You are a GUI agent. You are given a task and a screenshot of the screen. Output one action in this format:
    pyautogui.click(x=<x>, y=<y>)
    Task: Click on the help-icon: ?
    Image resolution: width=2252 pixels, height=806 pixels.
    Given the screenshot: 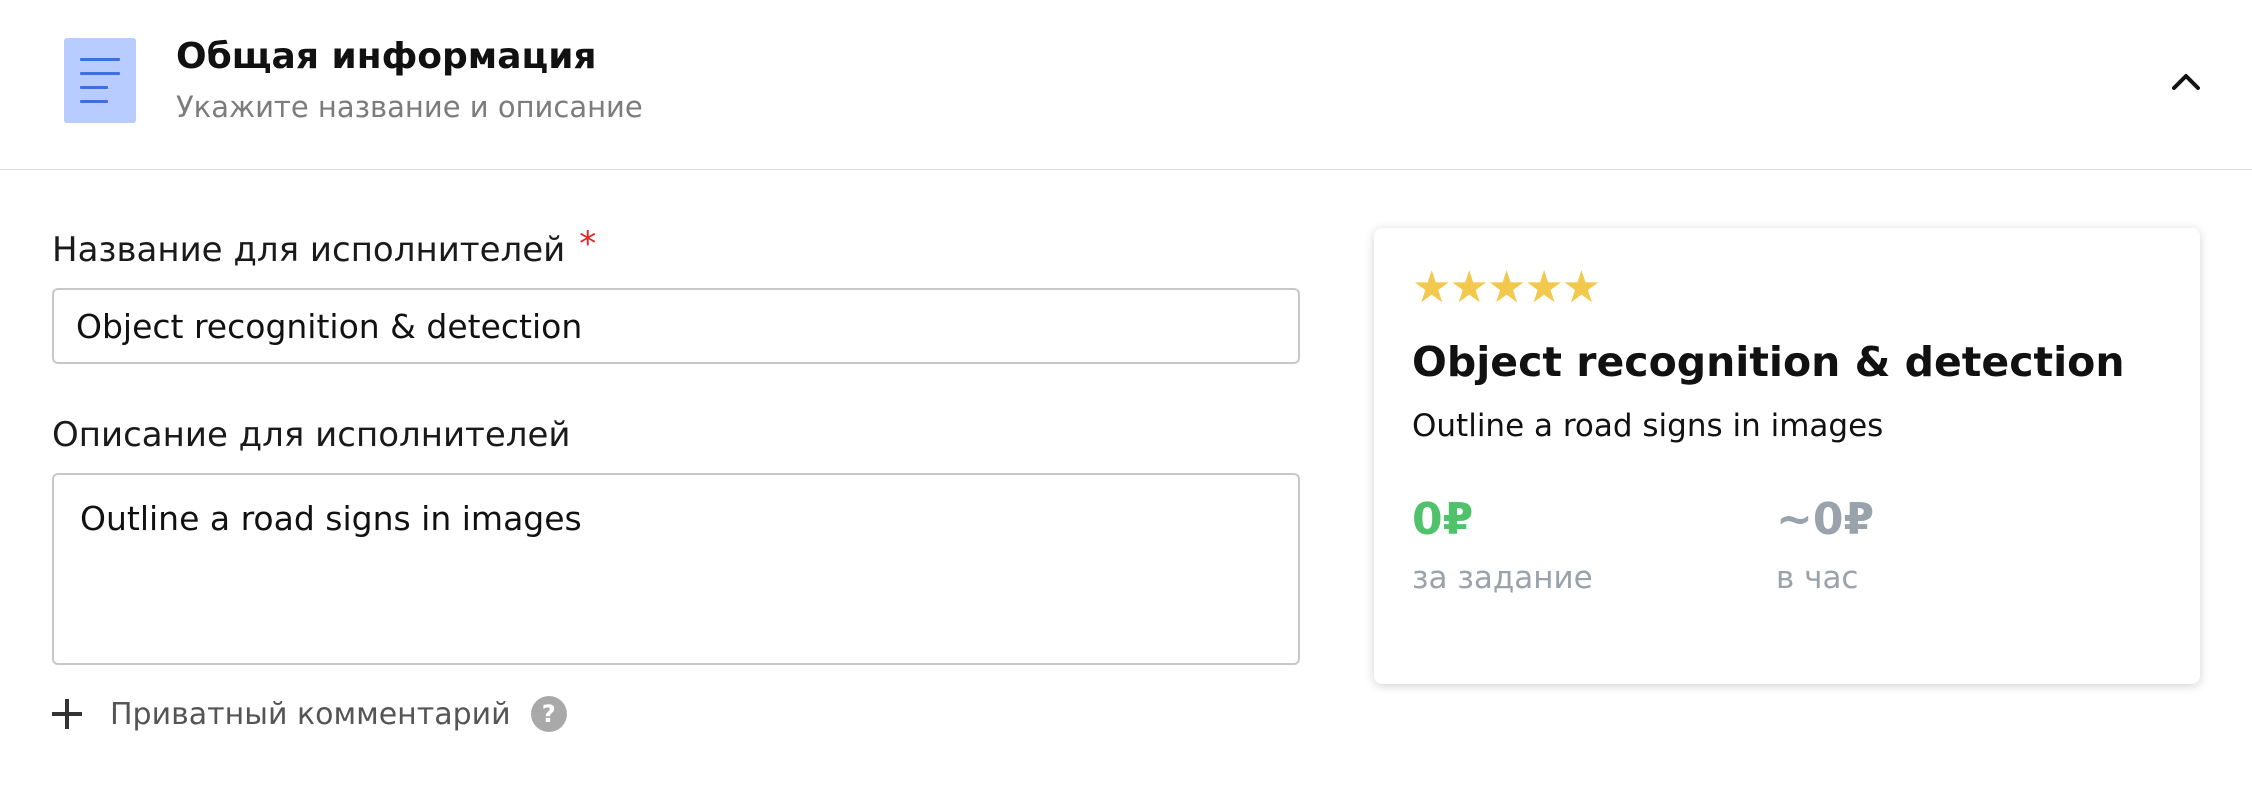 What is the action you would take?
    pyautogui.click(x=548, y=714)
    